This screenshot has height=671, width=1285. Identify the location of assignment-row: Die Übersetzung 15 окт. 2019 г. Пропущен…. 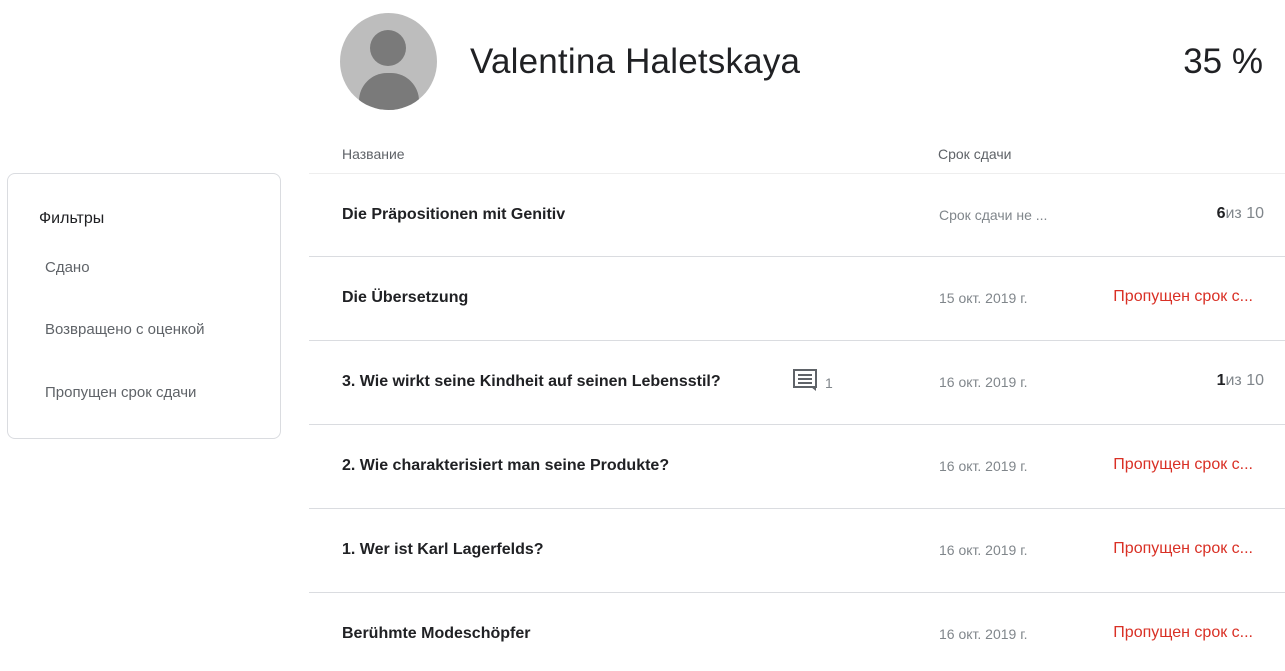
(797, 299).